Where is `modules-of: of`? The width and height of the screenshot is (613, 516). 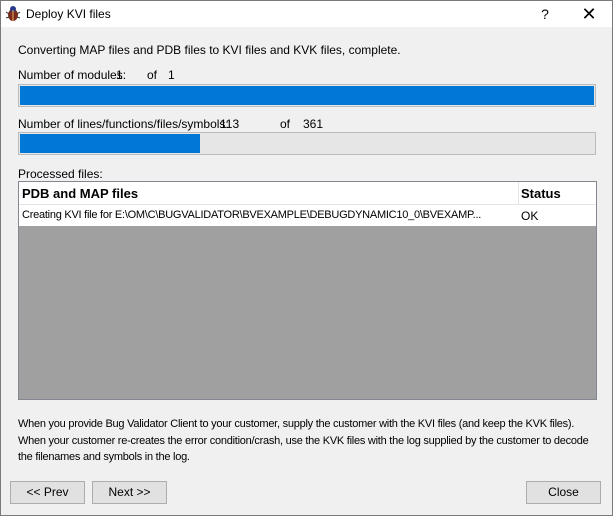 modules-of: of is located at coordinates (152, 75).